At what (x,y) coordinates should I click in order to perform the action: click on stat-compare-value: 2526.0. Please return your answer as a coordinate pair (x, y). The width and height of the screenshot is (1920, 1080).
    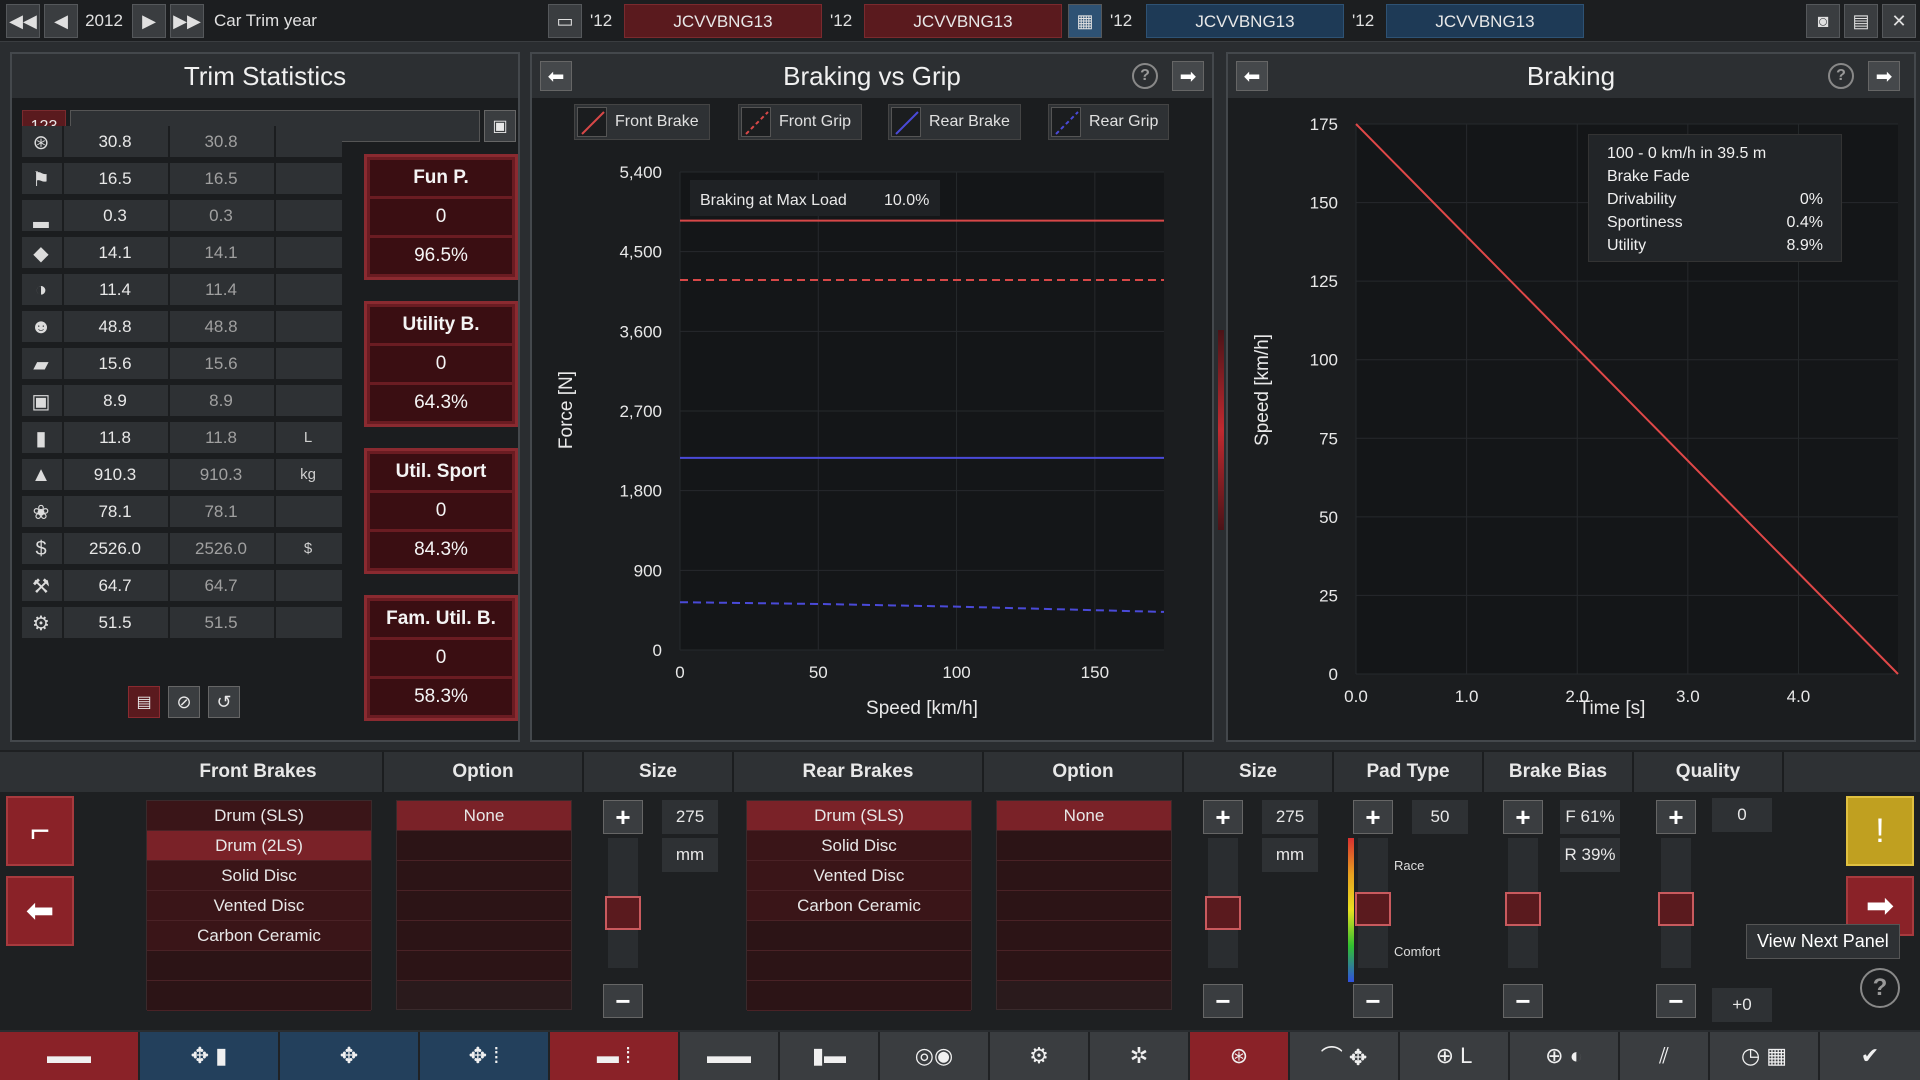
    Looking at the image, I should click on (220, 548).